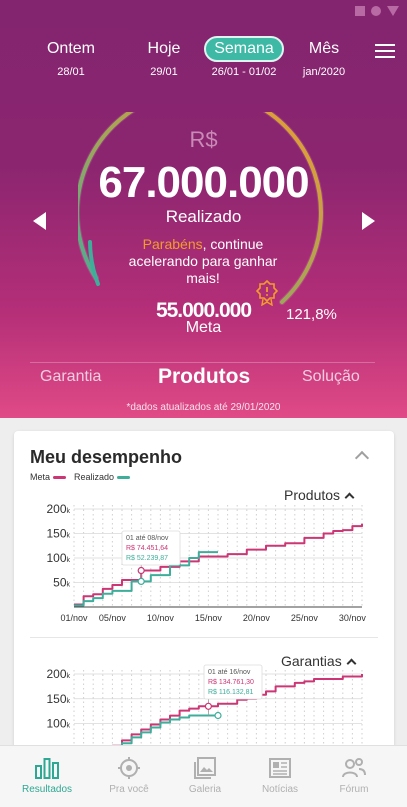 Image resolution: width=407 pixels, height=807 pixels. Describe the element at coordinates (280, 789) in the screenshot. I see `nav-label: Notícias` at that location.